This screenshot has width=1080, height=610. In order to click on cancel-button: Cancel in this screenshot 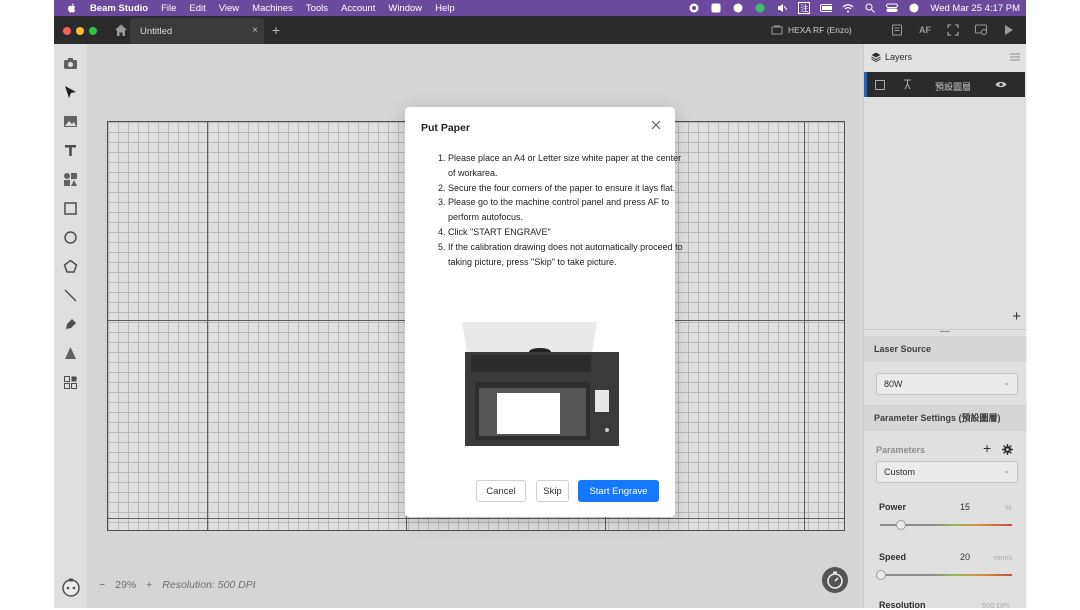, I will do `click(501, 491)`.